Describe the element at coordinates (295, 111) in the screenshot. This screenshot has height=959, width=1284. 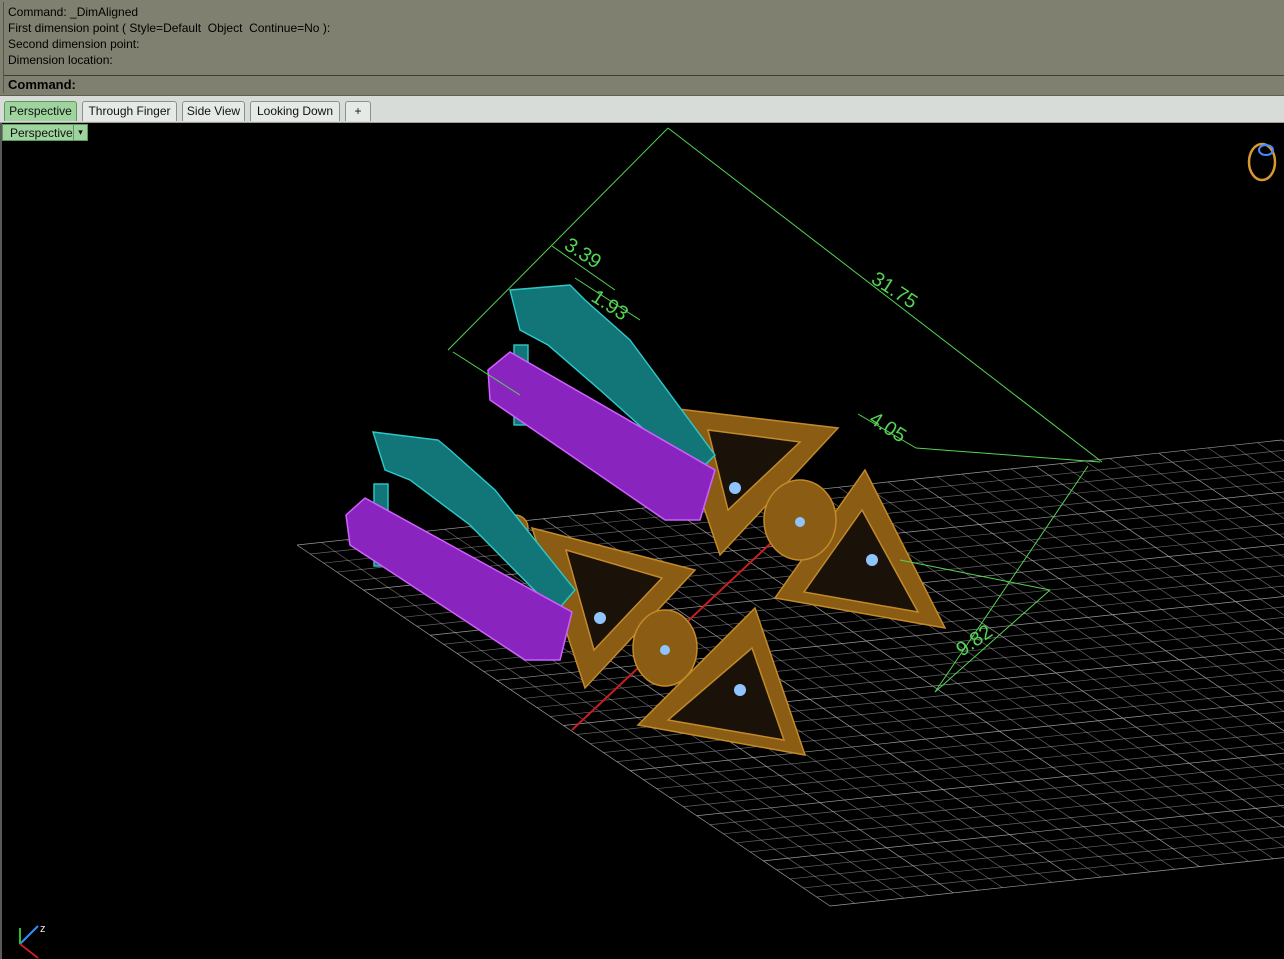
I see `tab-looking-down: Looking Down` at that location.